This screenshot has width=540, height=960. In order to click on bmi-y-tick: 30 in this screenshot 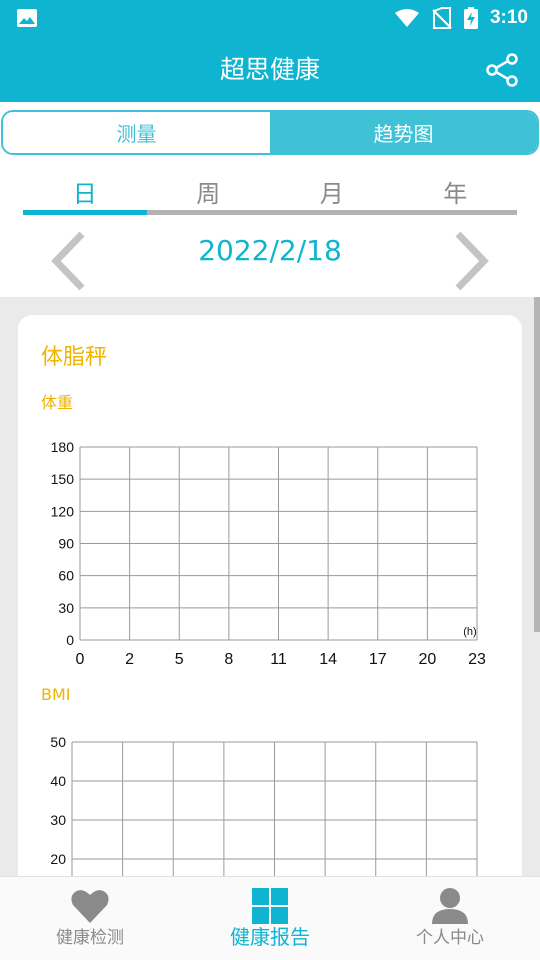, I will do `click(58, 820)`.